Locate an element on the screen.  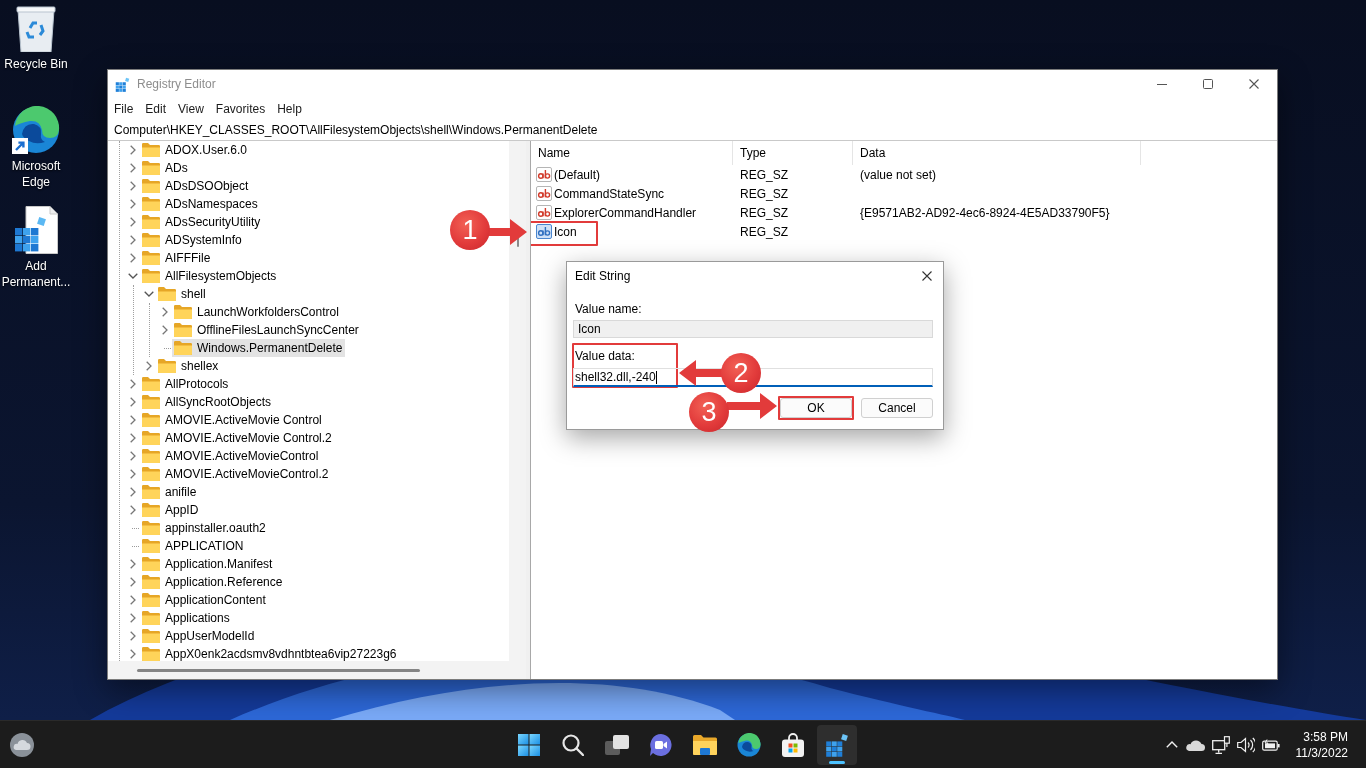
menu-item: Help is located at coordinates (289, 109).